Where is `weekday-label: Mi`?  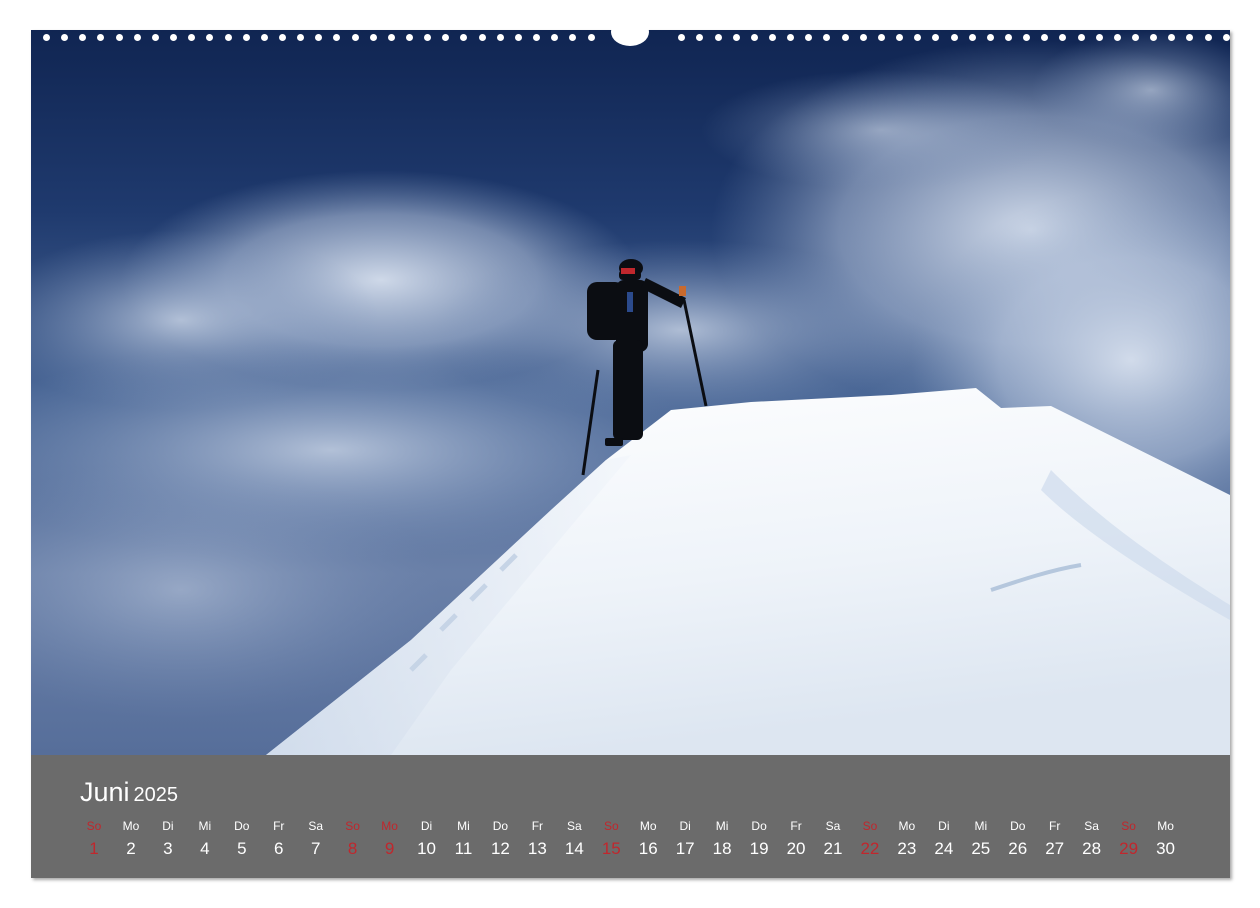 weekday-label: Mi is located at coordinates (205, 826).